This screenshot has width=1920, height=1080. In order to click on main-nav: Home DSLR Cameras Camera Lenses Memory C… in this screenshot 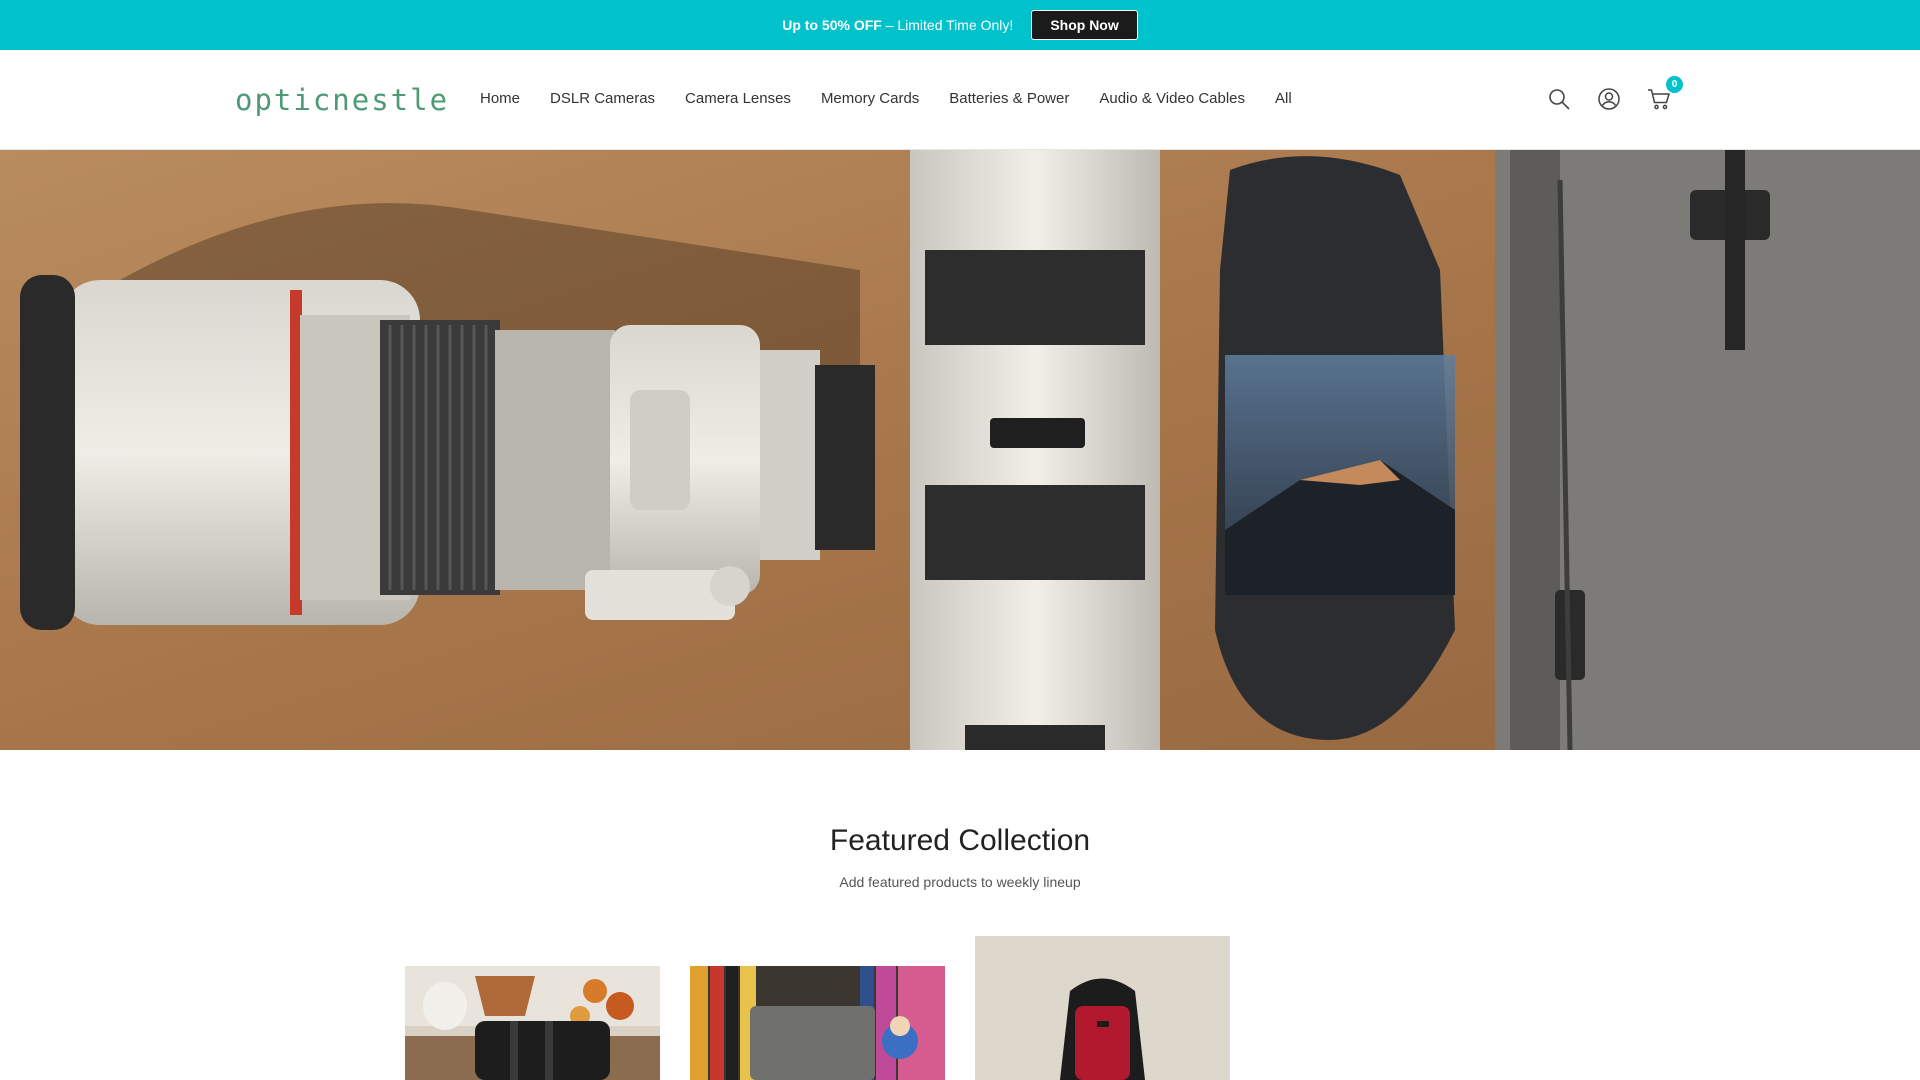, I will do `click(886, 98)`.